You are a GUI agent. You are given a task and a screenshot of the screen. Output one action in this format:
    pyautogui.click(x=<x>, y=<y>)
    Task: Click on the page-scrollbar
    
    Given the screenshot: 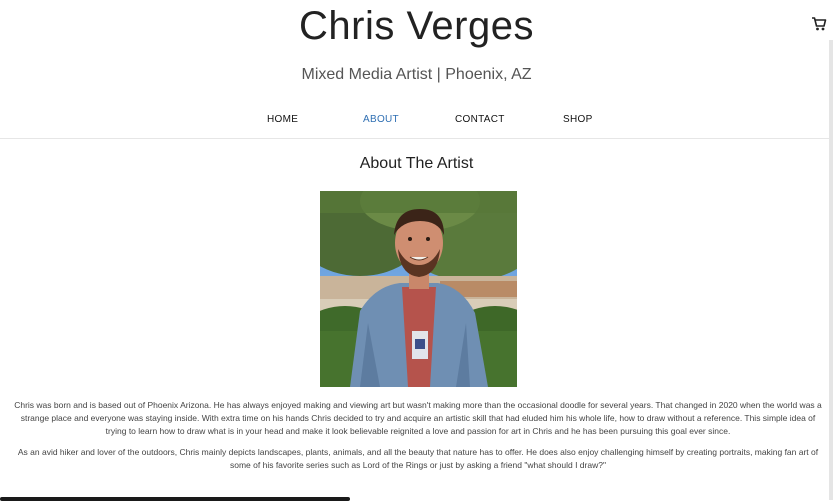 What is the action you would take?
    pyautogui.click(x=831, y=270)
    